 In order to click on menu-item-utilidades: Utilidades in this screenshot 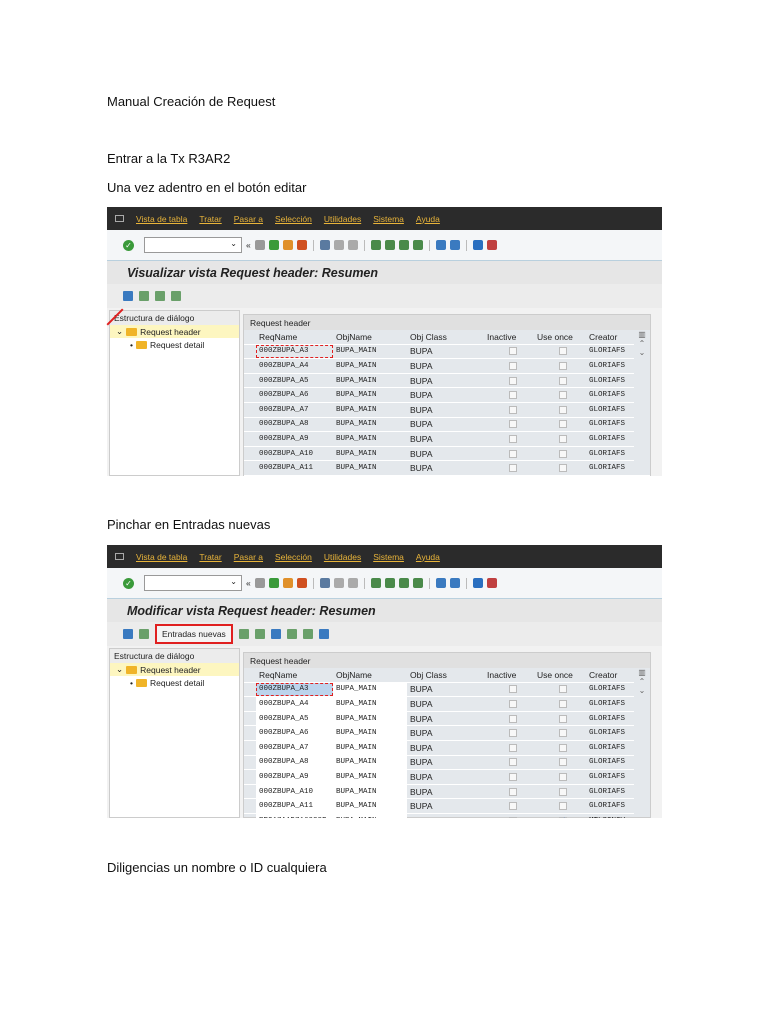, I will do `click(342, 557)`.